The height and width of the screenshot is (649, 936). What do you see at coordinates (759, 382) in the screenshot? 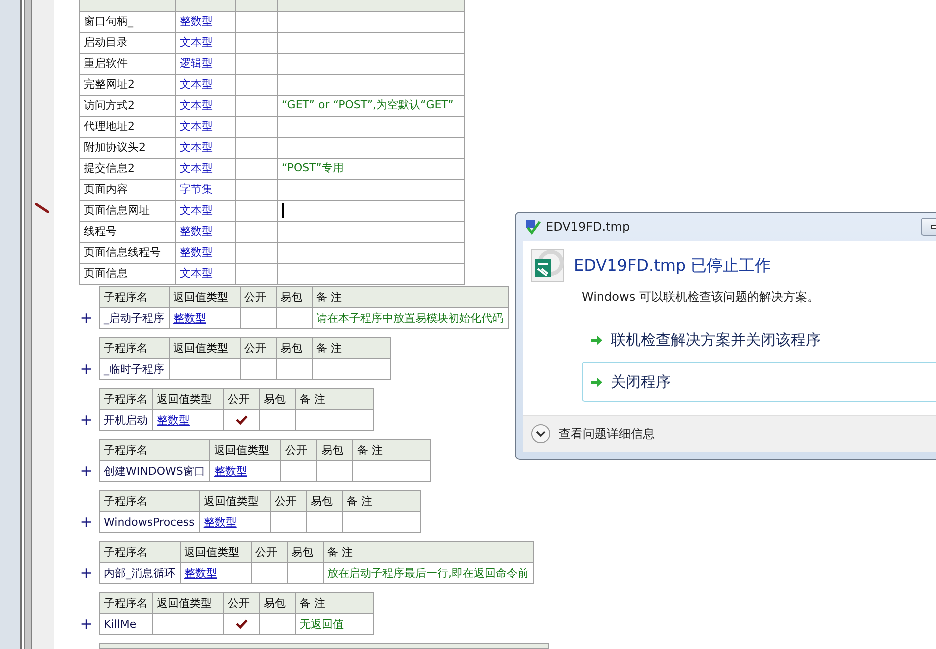
I see `command-link: 关闭程序` at bounding box center [759, 382].